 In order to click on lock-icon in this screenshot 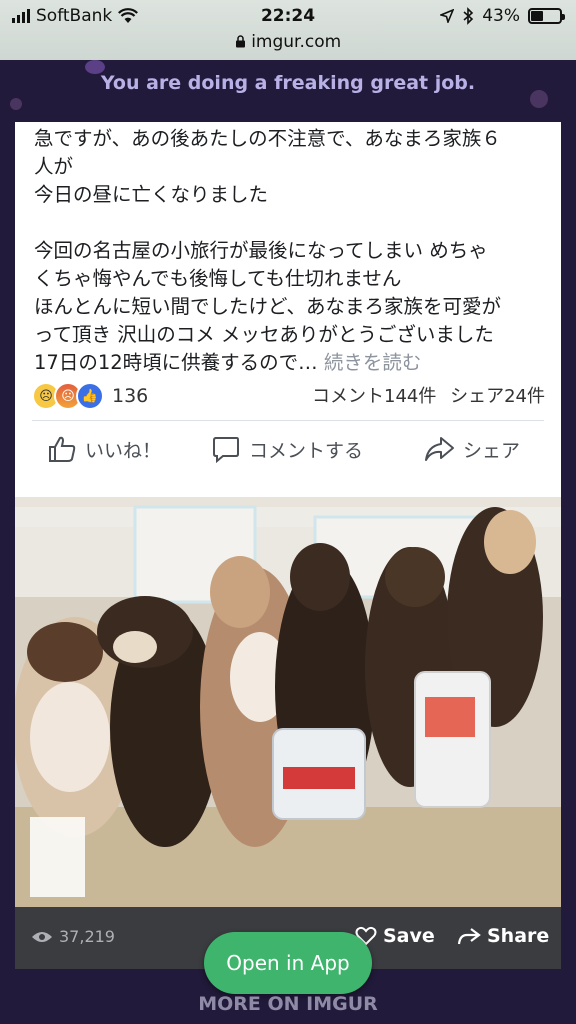, I will do `click(240, 41)`.